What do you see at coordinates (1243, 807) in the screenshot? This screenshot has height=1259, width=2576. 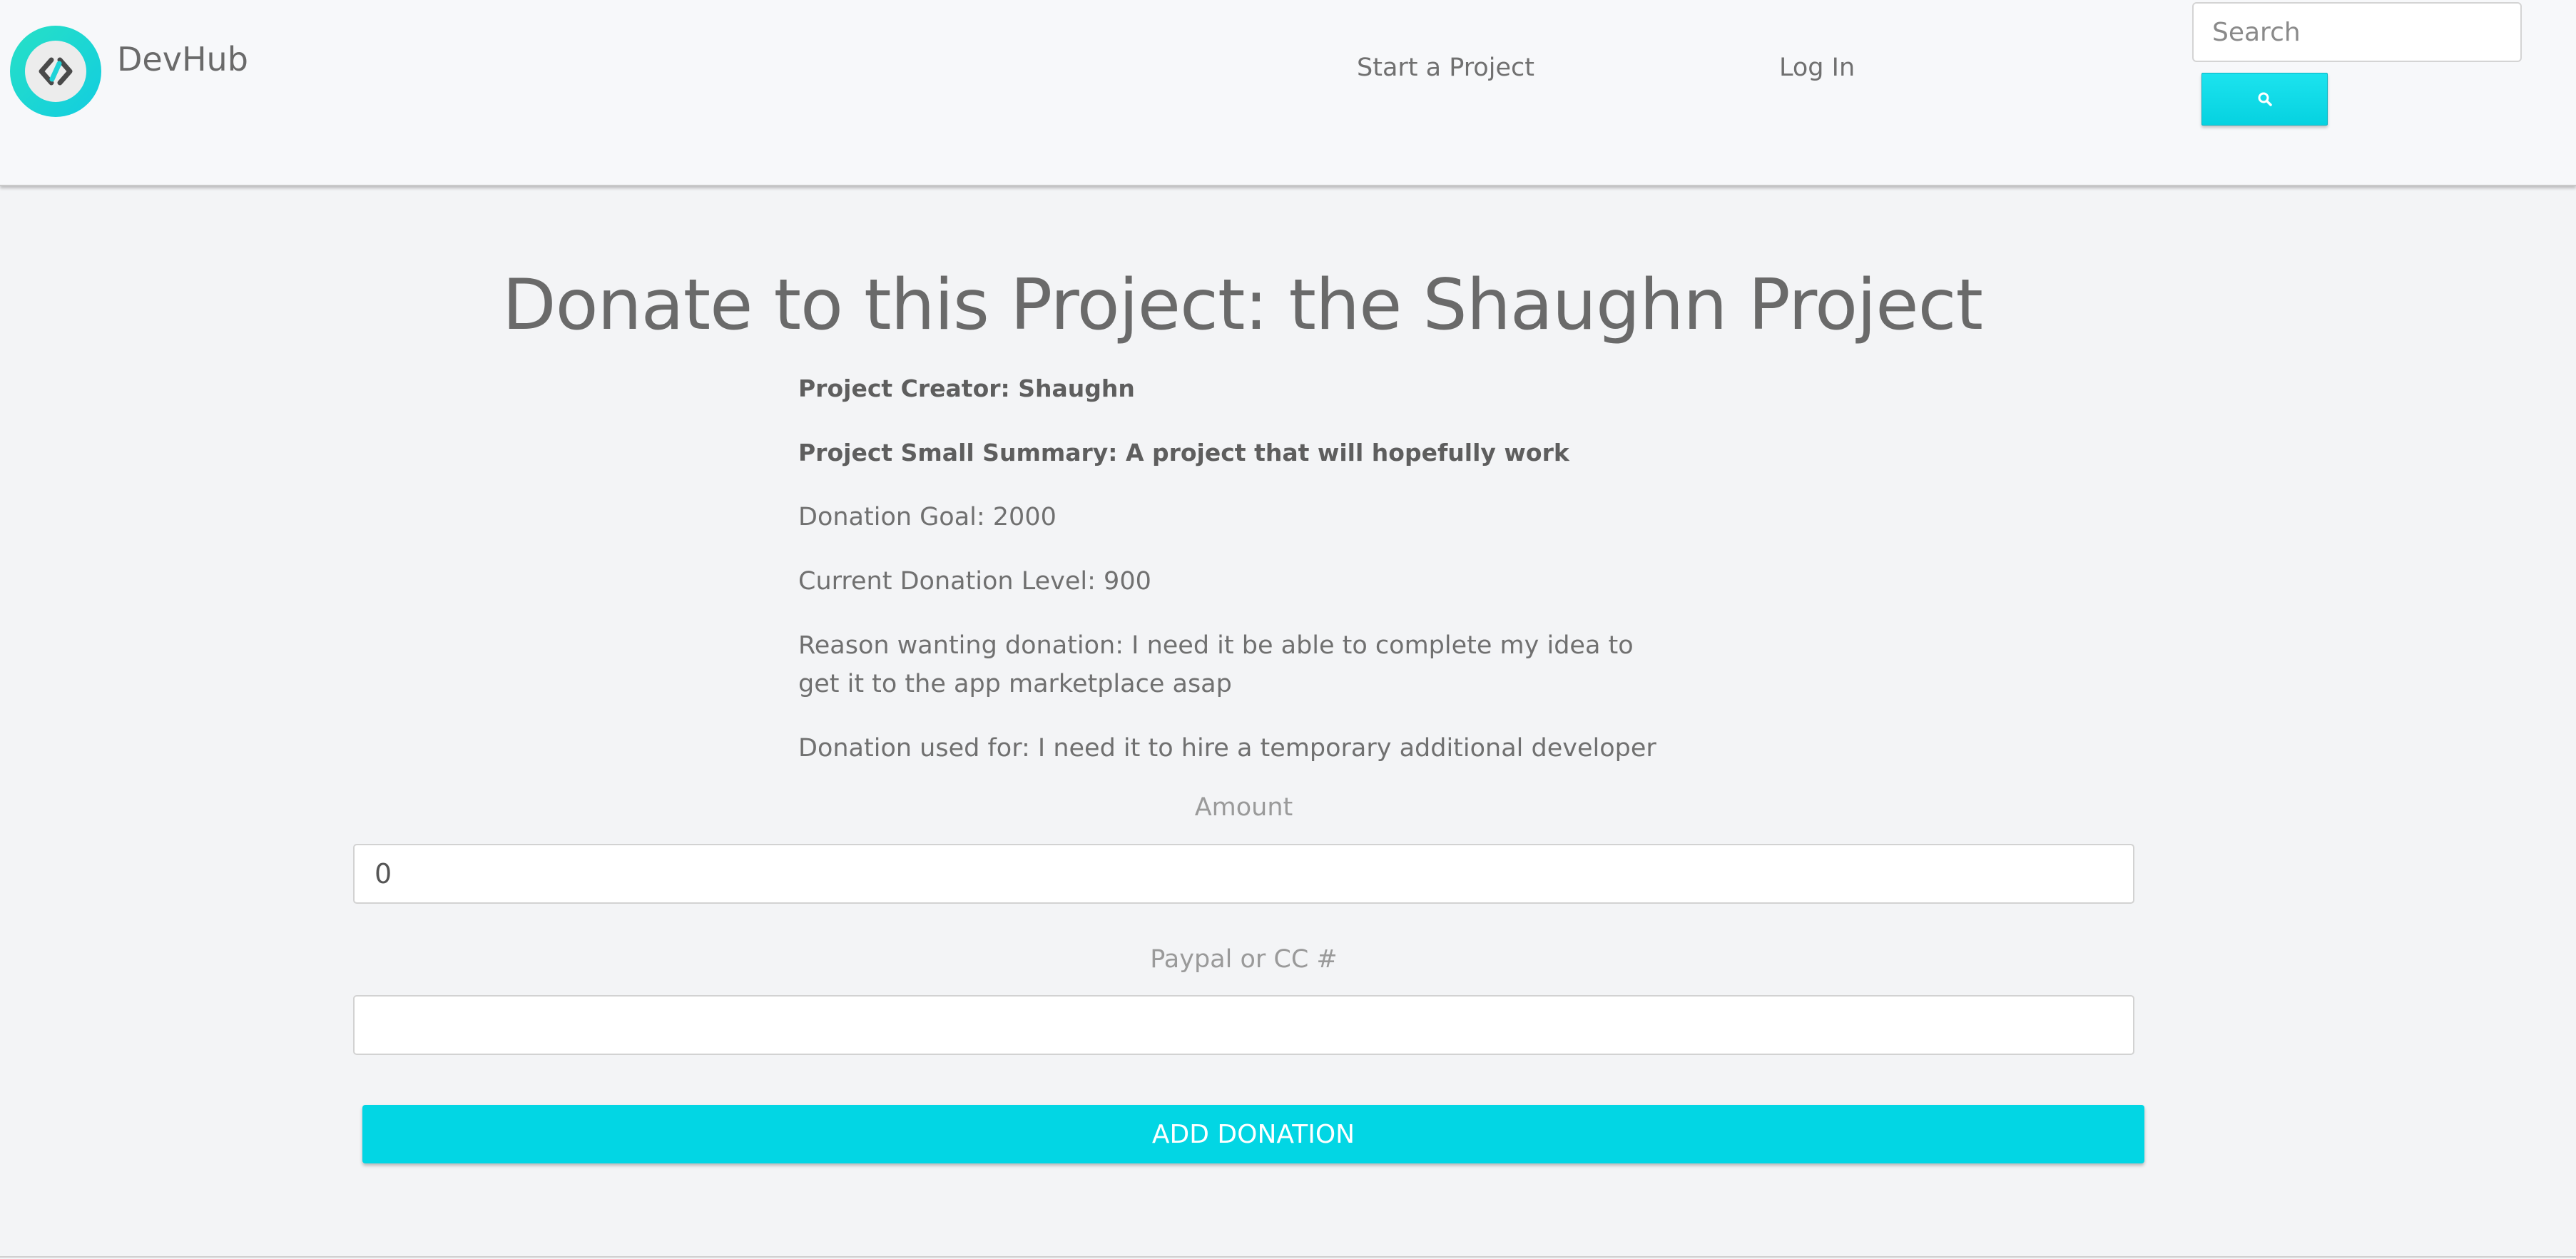 I see `amount-label: Amount` at bounding box center [1243, 807].